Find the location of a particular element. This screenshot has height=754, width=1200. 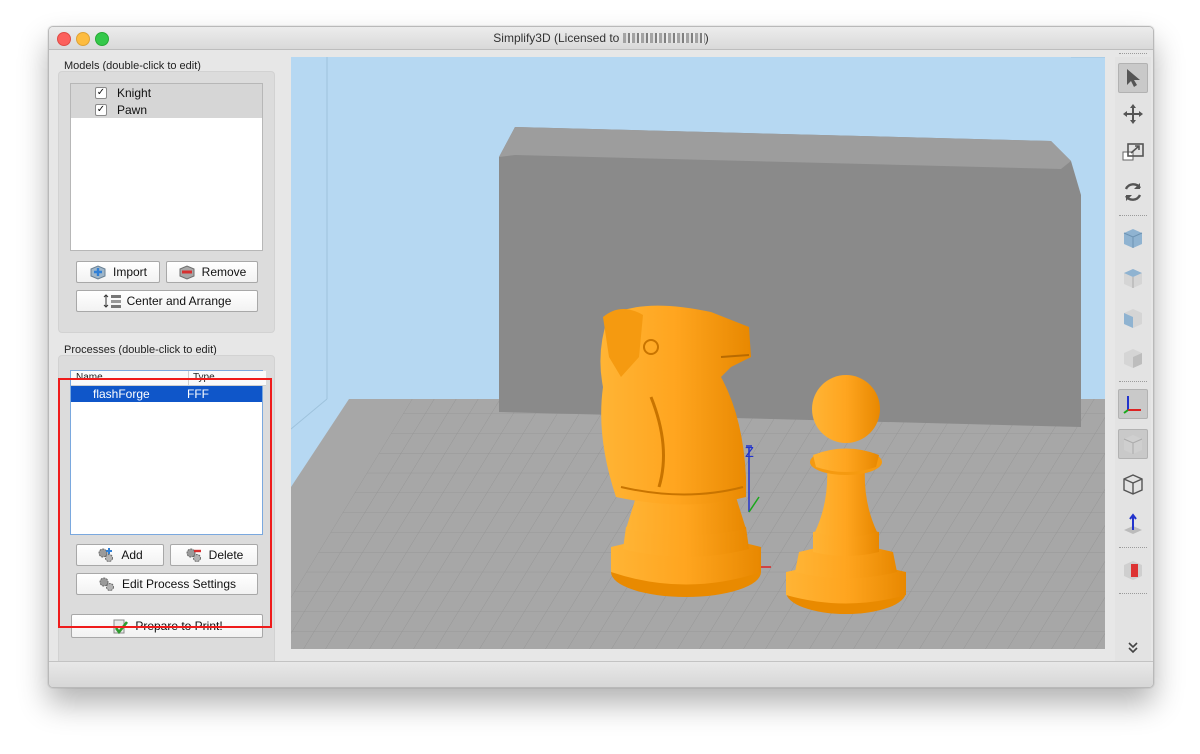

import-button: Import is located at coordinates (118, 272).